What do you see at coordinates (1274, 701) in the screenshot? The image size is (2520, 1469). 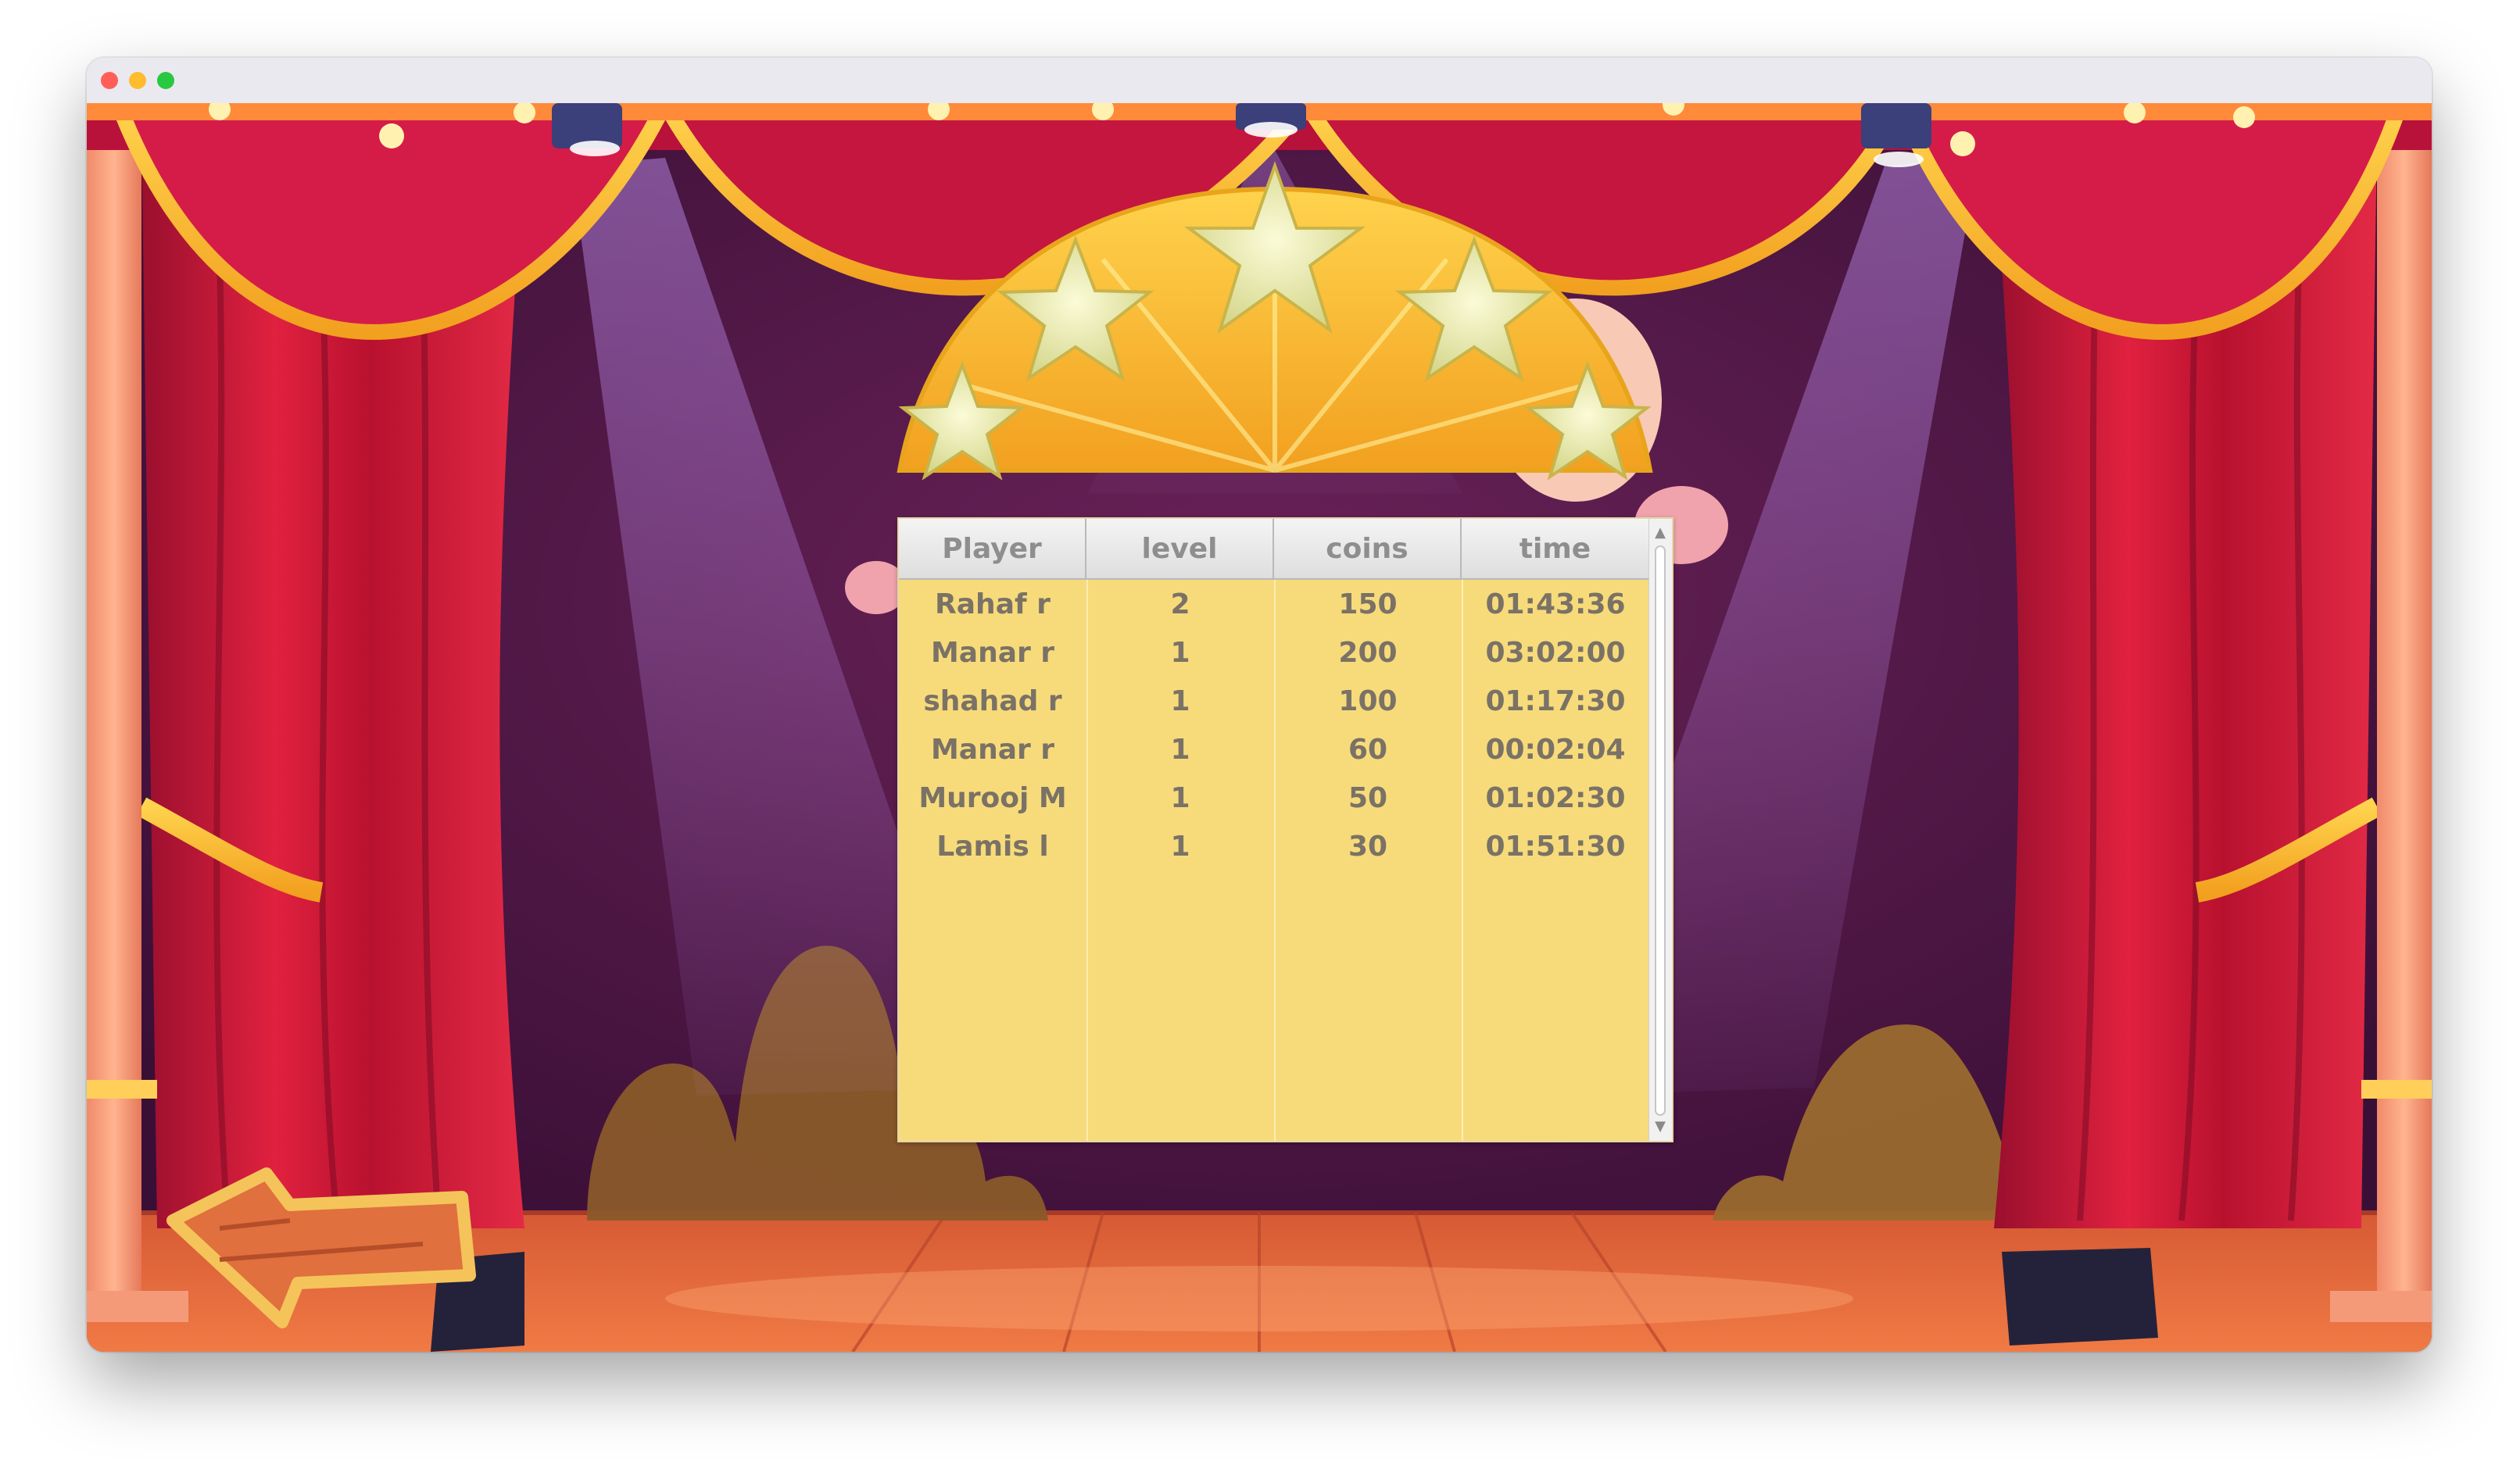 I see `table-row: shahad r 1 100 01:17:30` at bounding box center [1274, 701].